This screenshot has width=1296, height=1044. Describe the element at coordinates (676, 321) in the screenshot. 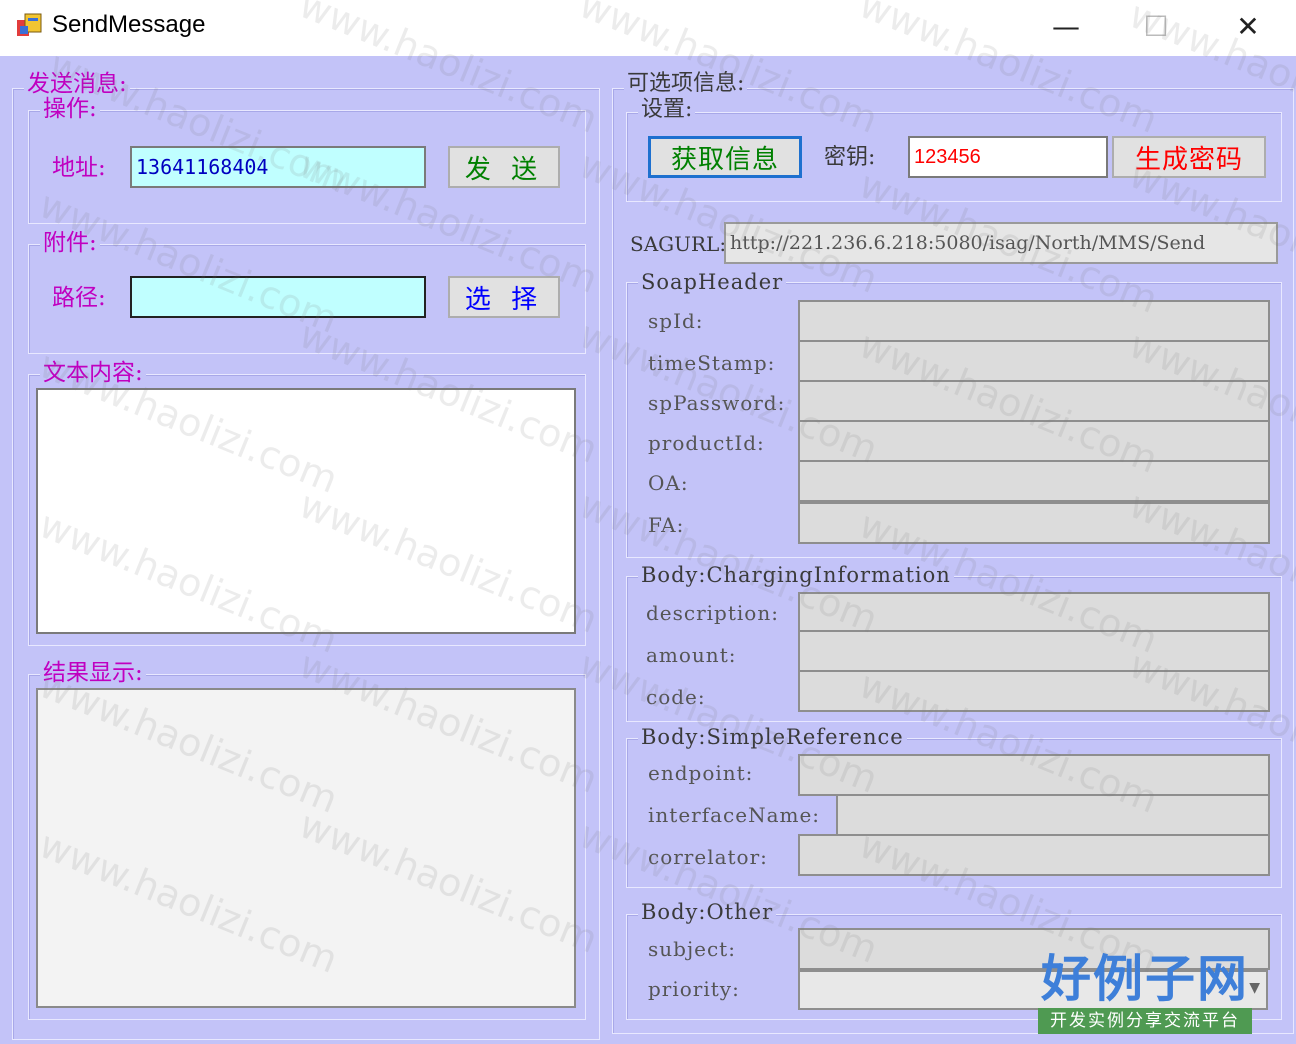

I see `spid-label: spId:` at that location.